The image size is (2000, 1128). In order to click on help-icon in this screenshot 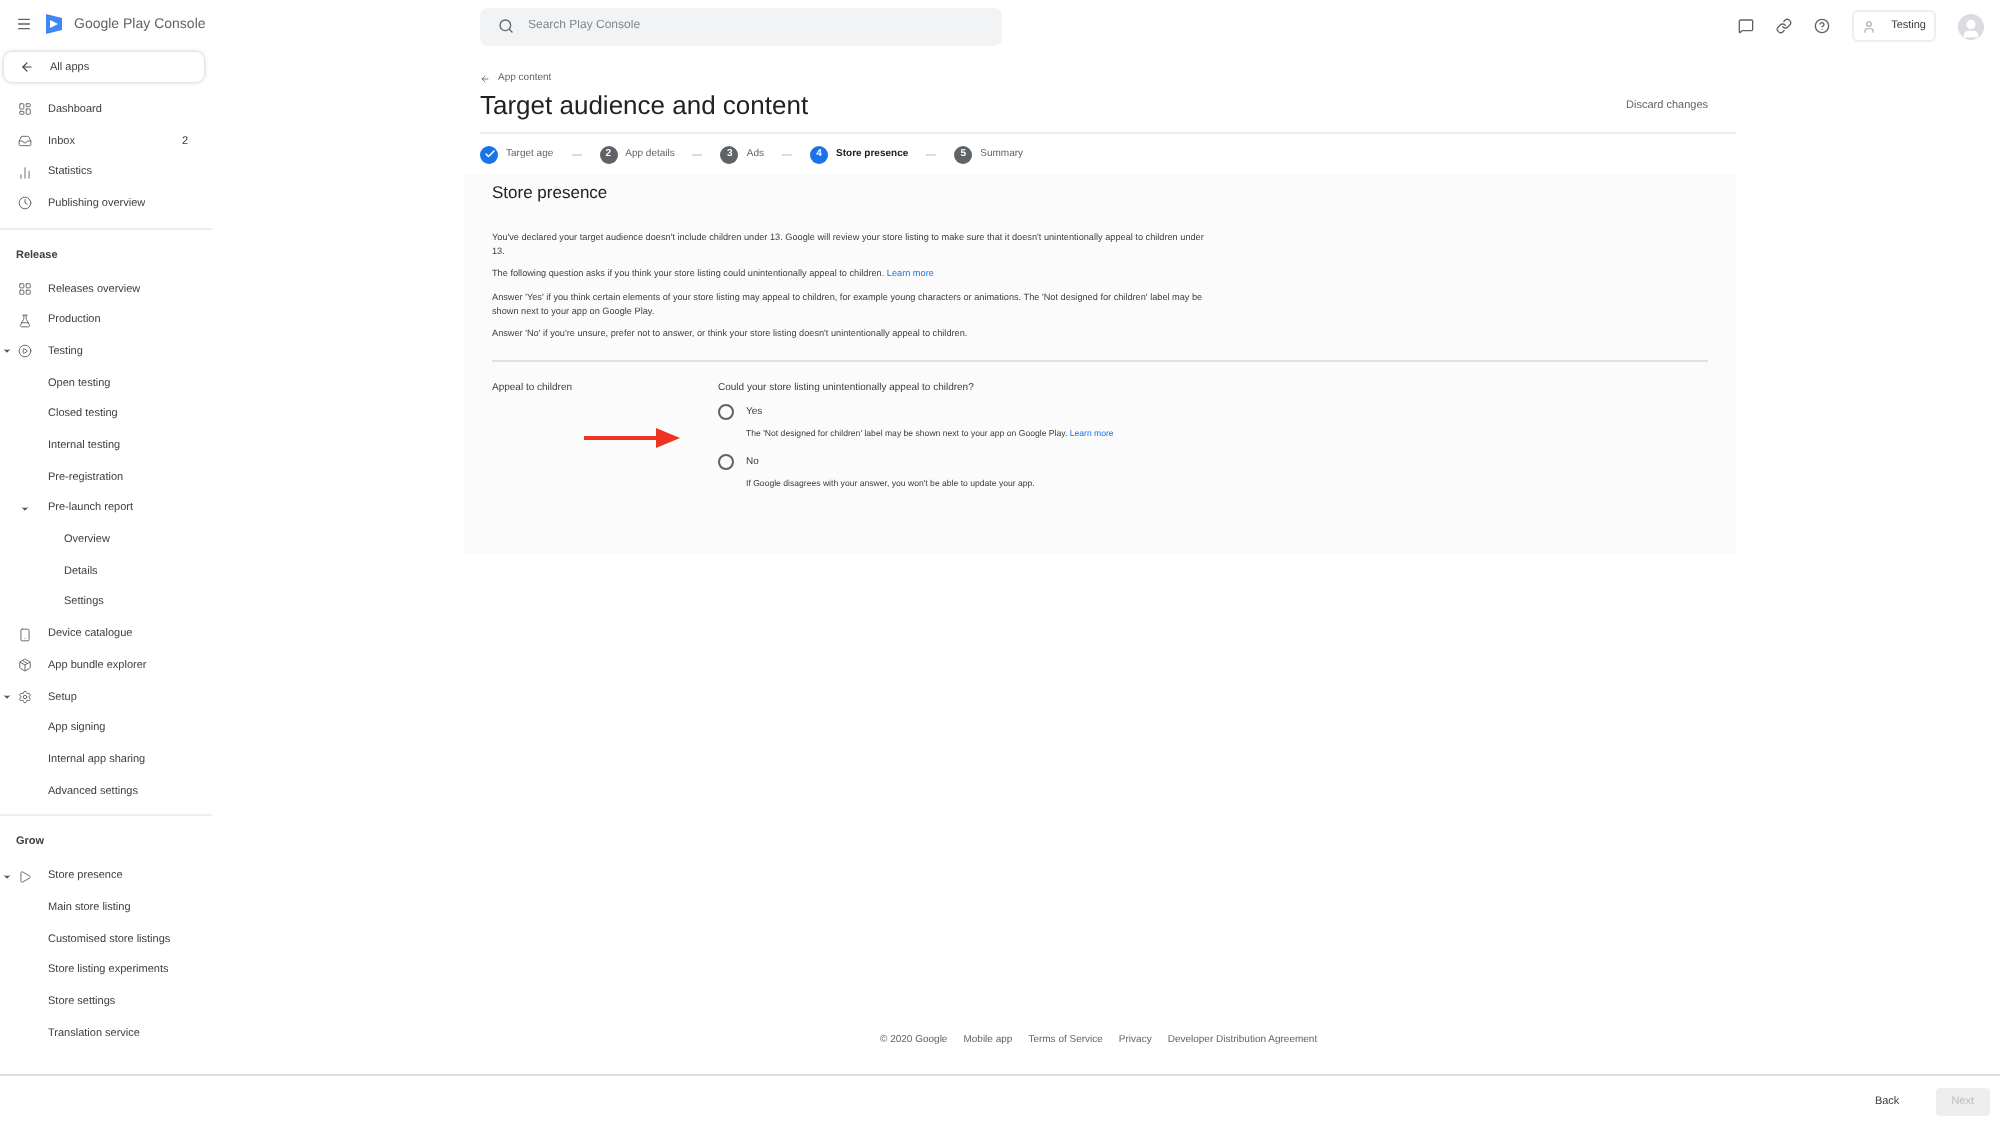, I will do `click(1821, 26)`.